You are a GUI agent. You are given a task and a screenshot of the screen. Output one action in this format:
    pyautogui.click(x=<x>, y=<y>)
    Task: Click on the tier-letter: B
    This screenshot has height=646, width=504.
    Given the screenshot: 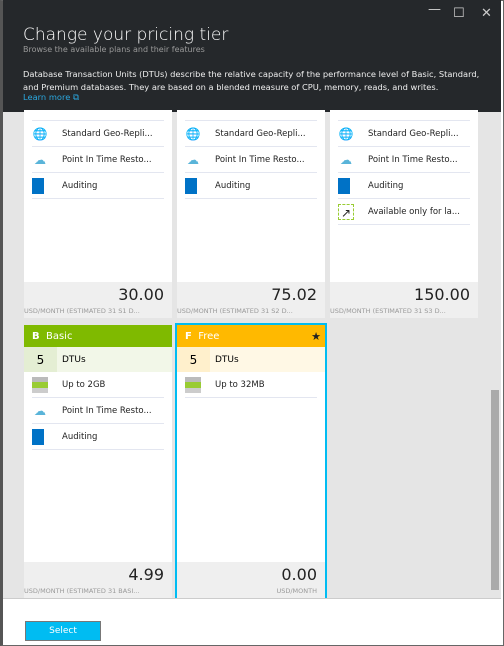 What is the action you would take?
    pyautogui.click(x=36, y=336)
    